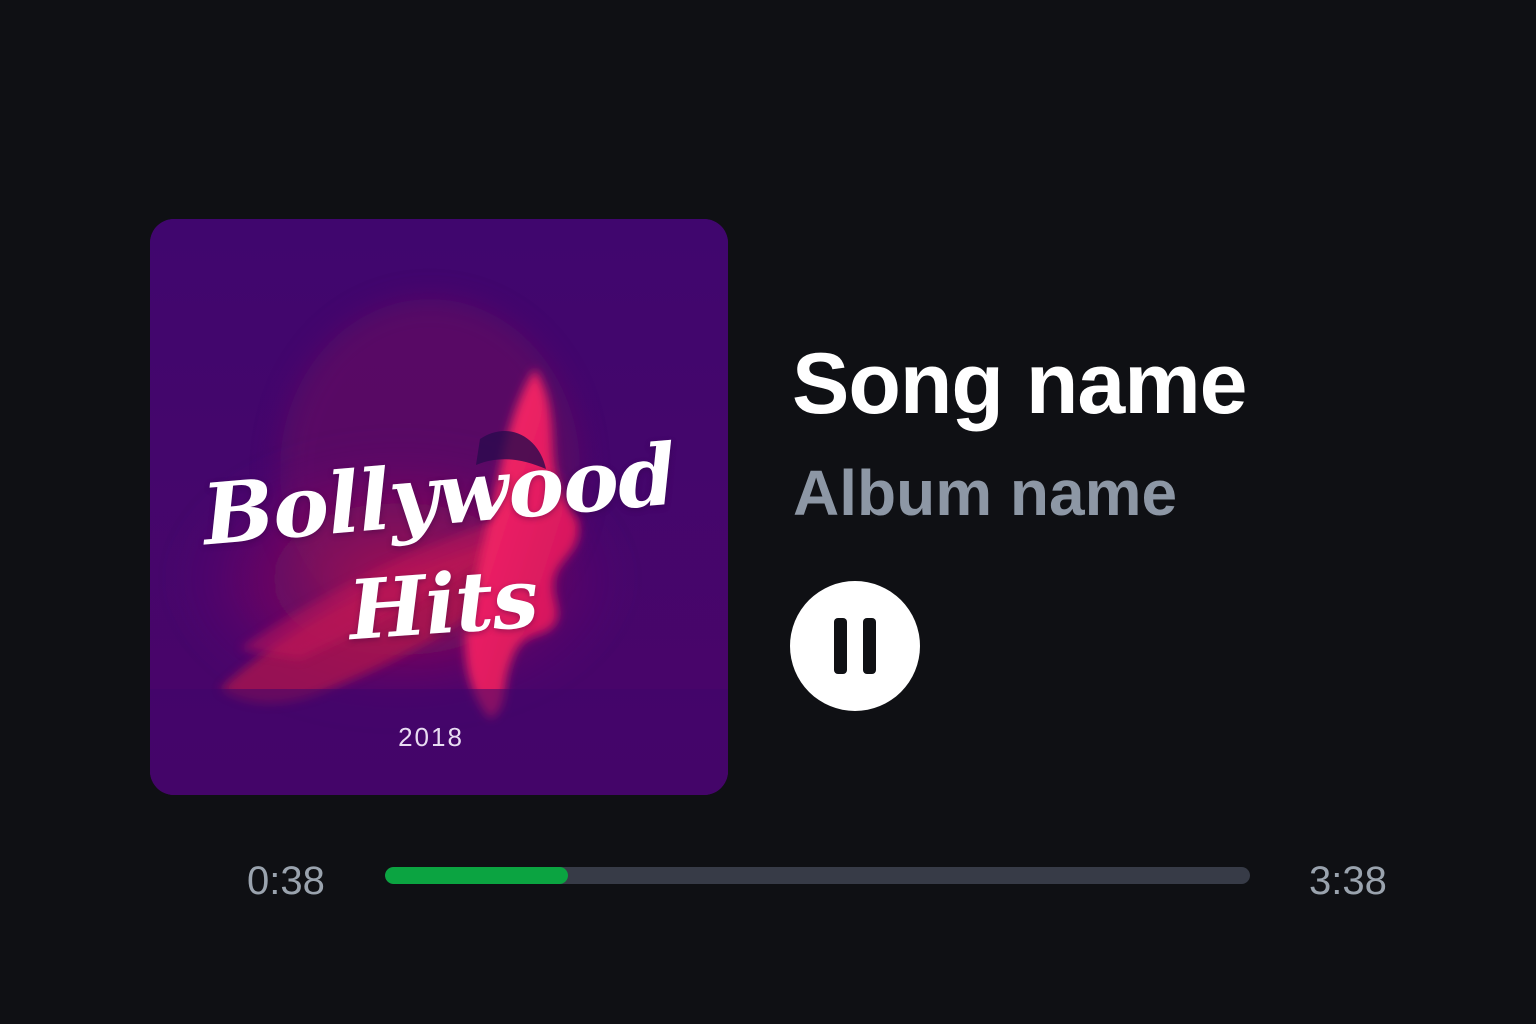 This screenshot has height=1024, width=1536. What do you see at coordinates (817, 875) in the screenshot?
I see `progress-bar` at bounding box center [817, 875].